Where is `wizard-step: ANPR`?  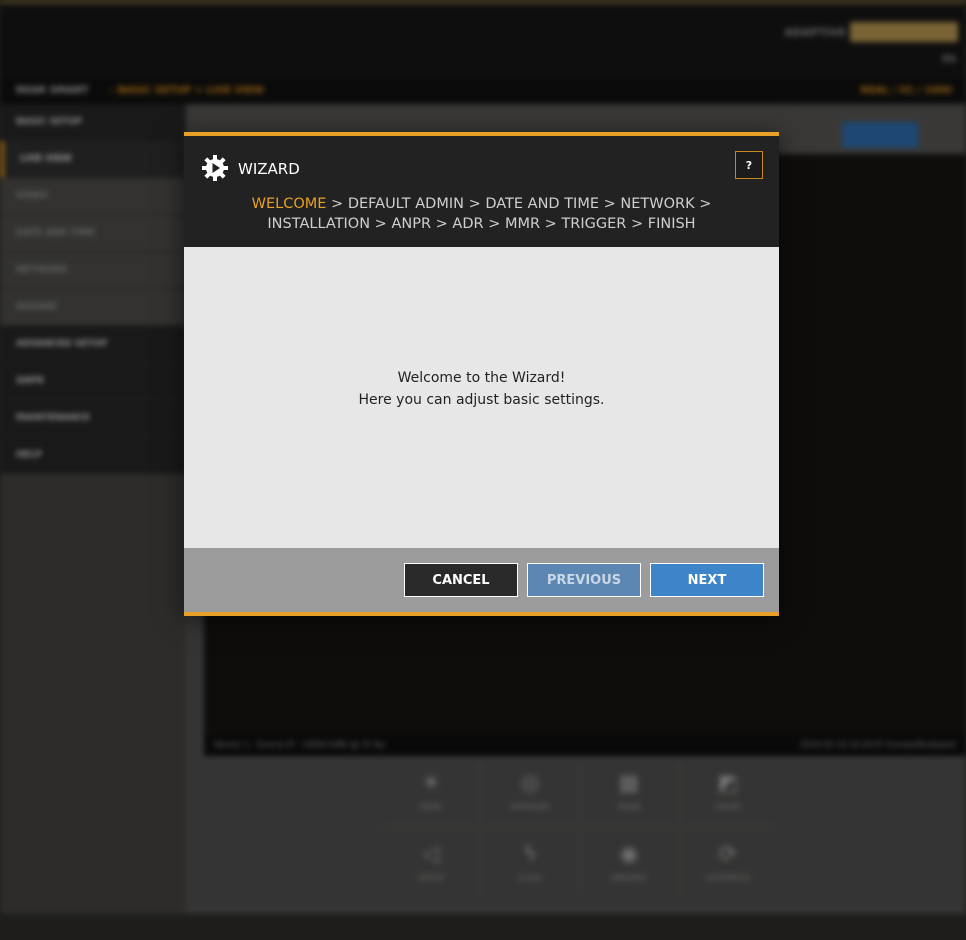 wizard-step: ANPR is located at coordinates (411, 224).